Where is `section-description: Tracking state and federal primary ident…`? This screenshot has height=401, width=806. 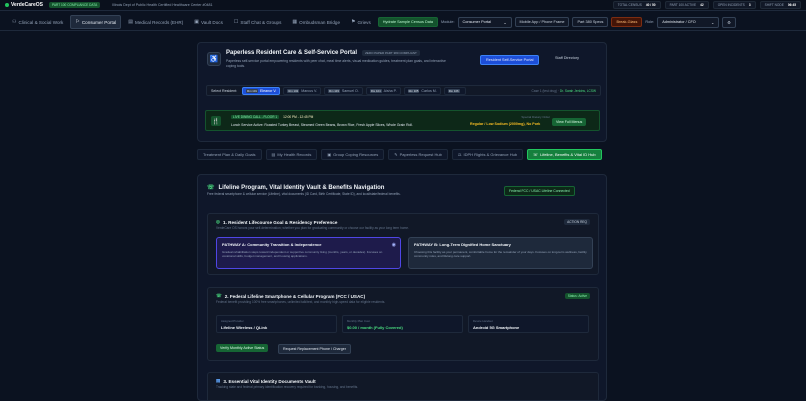 section-description: Tracking state and federal primary ident… is located at coordinates (287, 387).